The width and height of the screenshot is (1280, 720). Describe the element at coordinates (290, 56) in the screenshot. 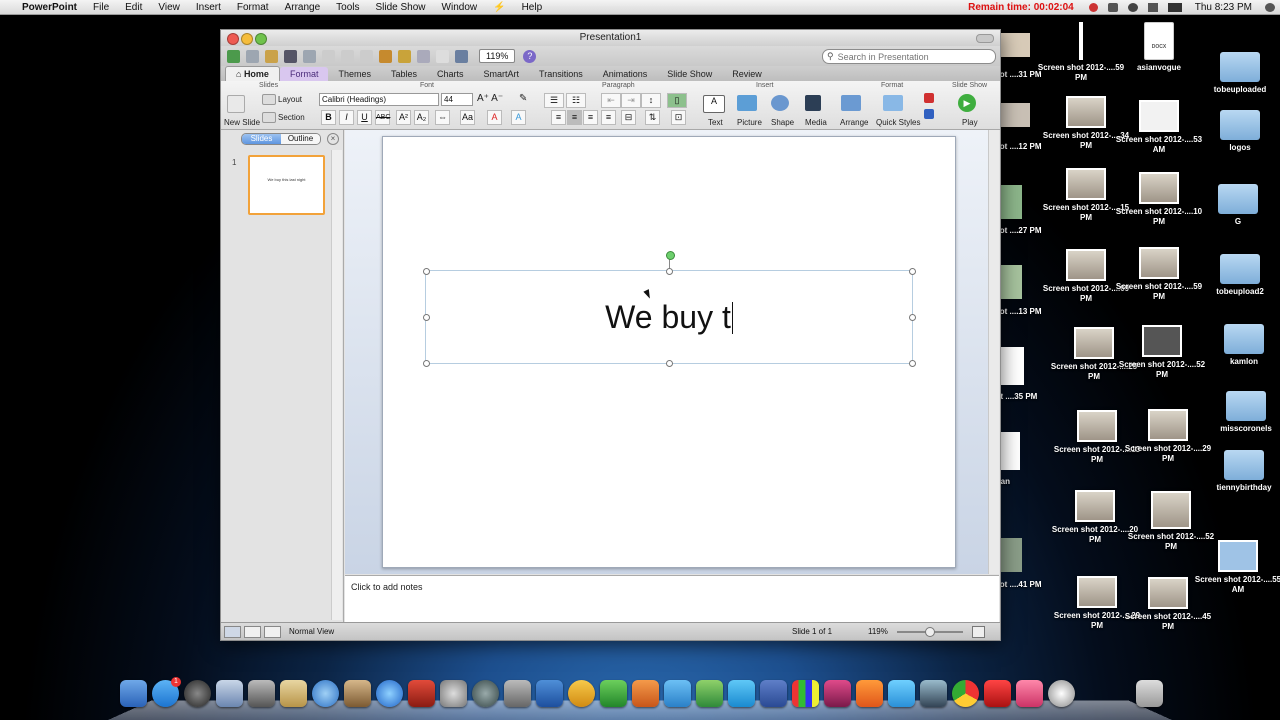

I see `save-icon` at that location.